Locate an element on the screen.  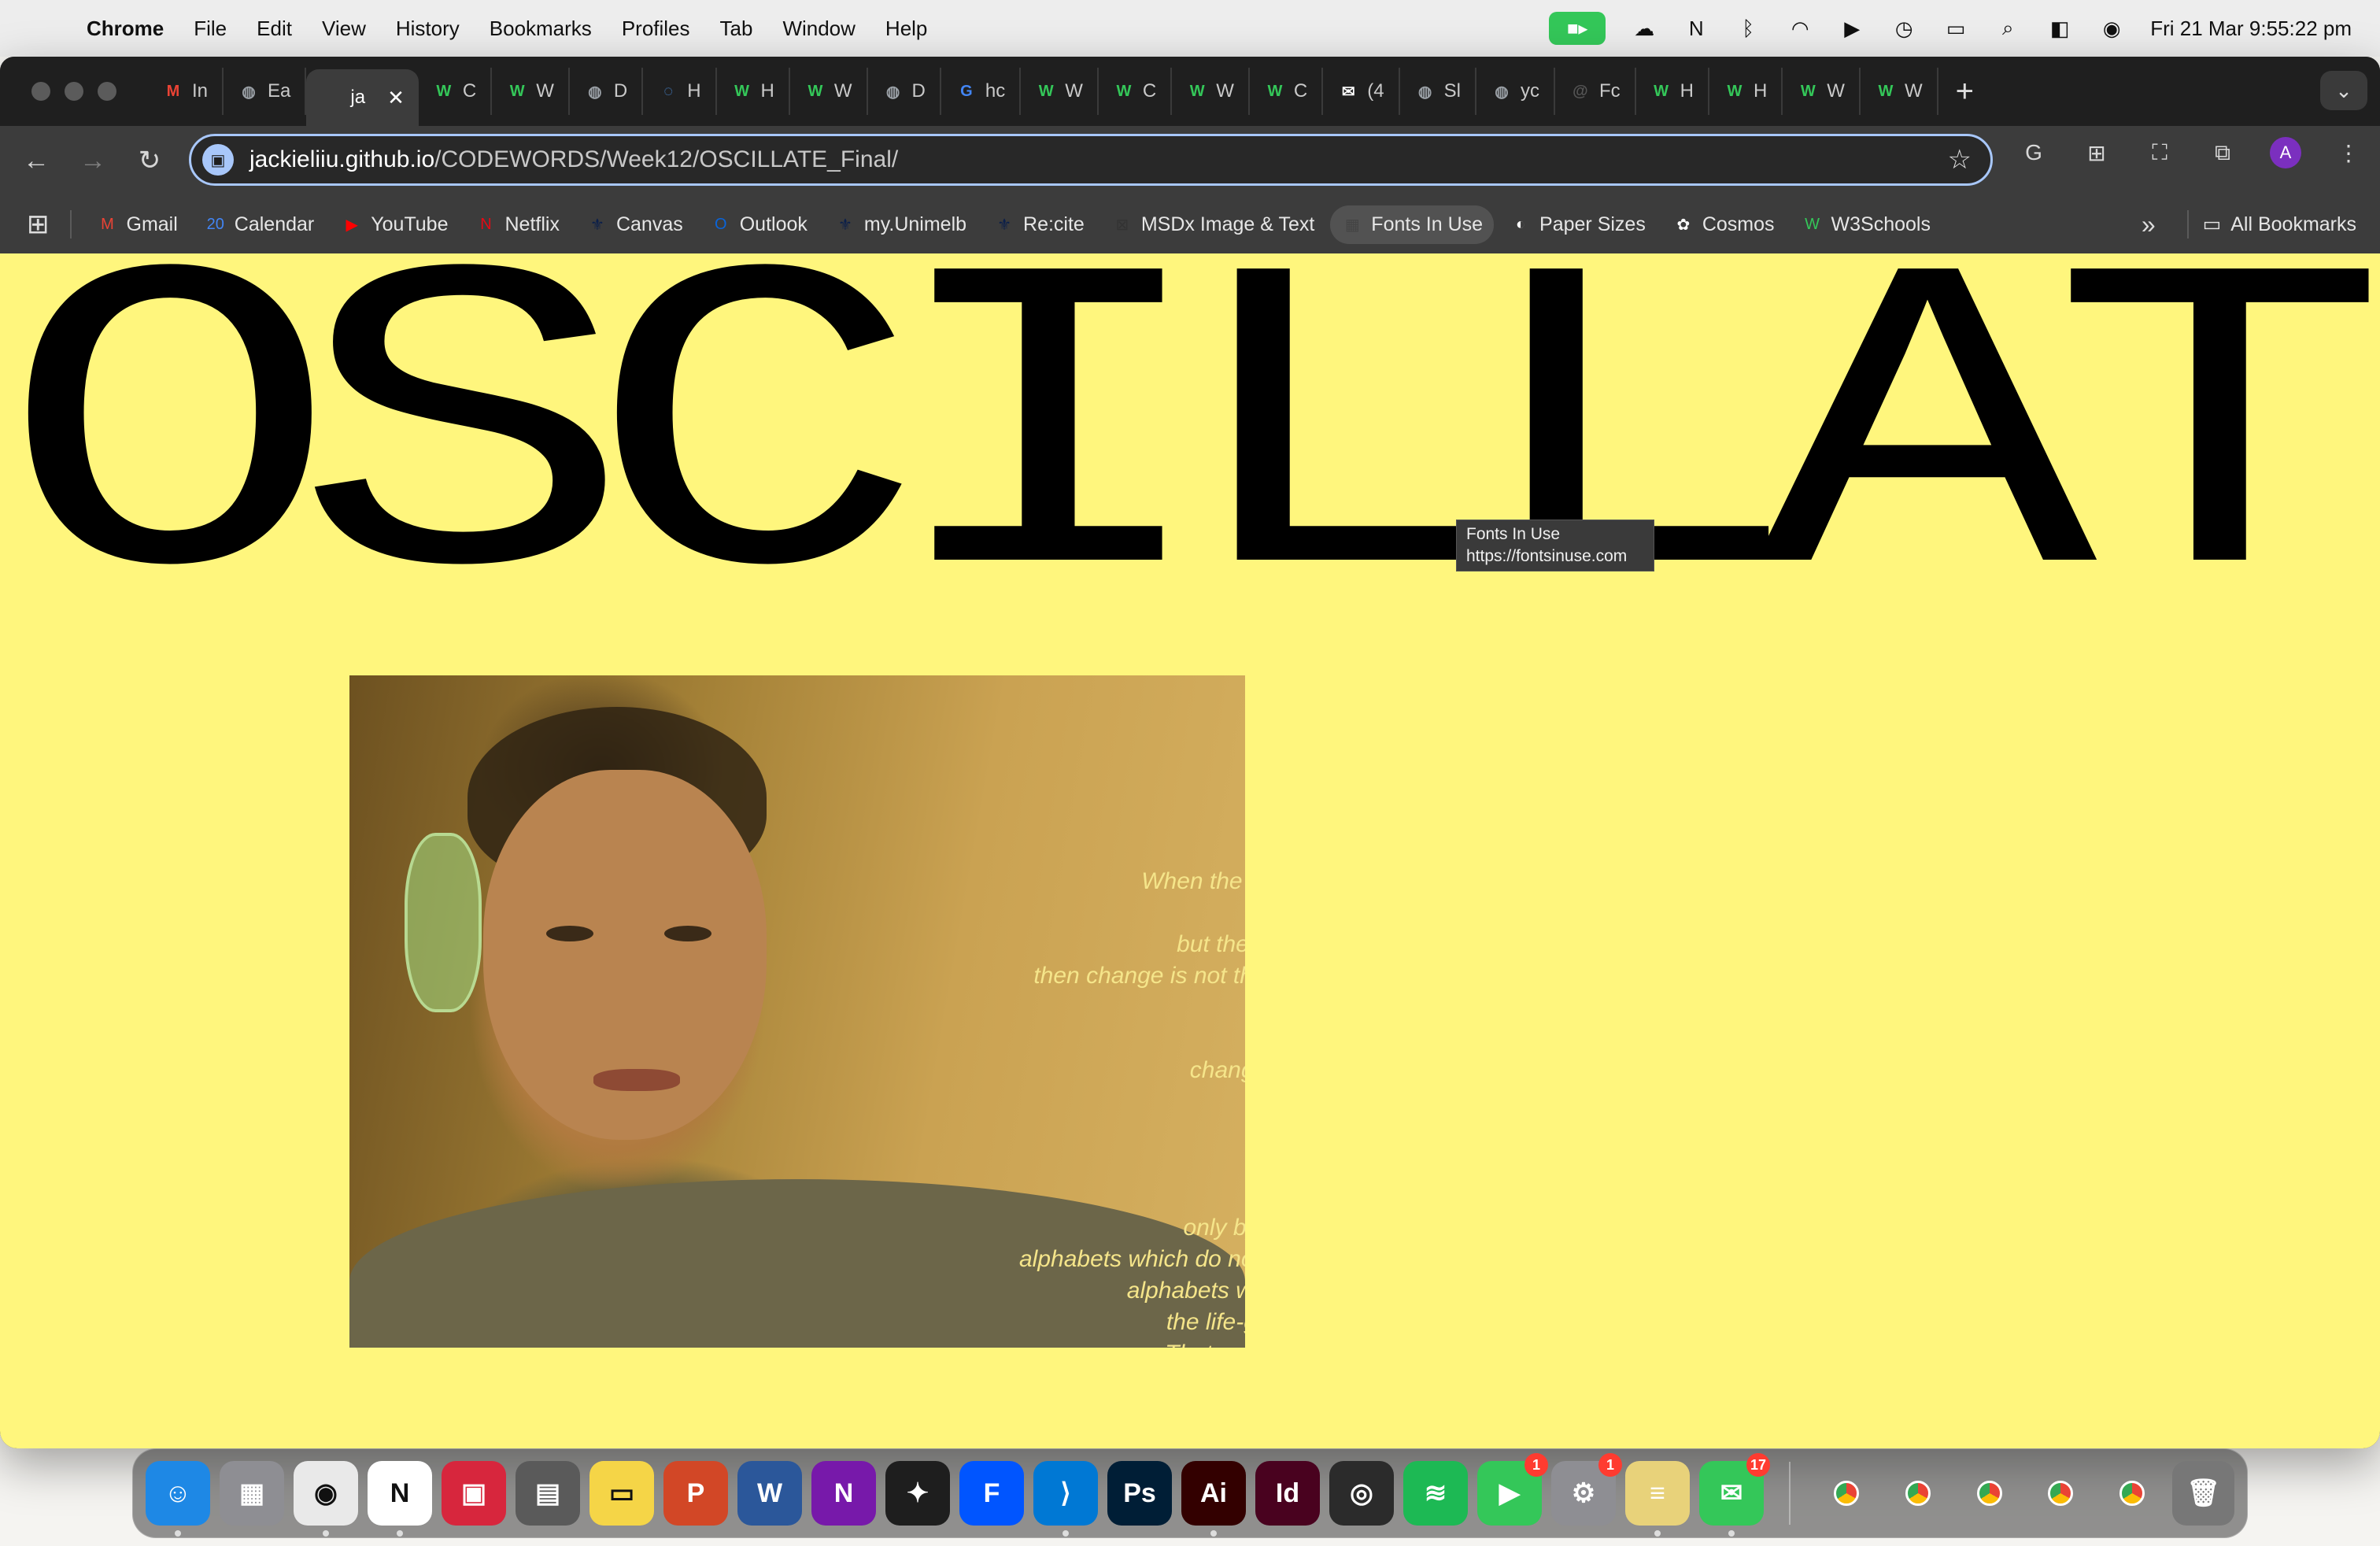
extensions-puzzle-icon: ⧉ is located at coordinates (2222, 152).